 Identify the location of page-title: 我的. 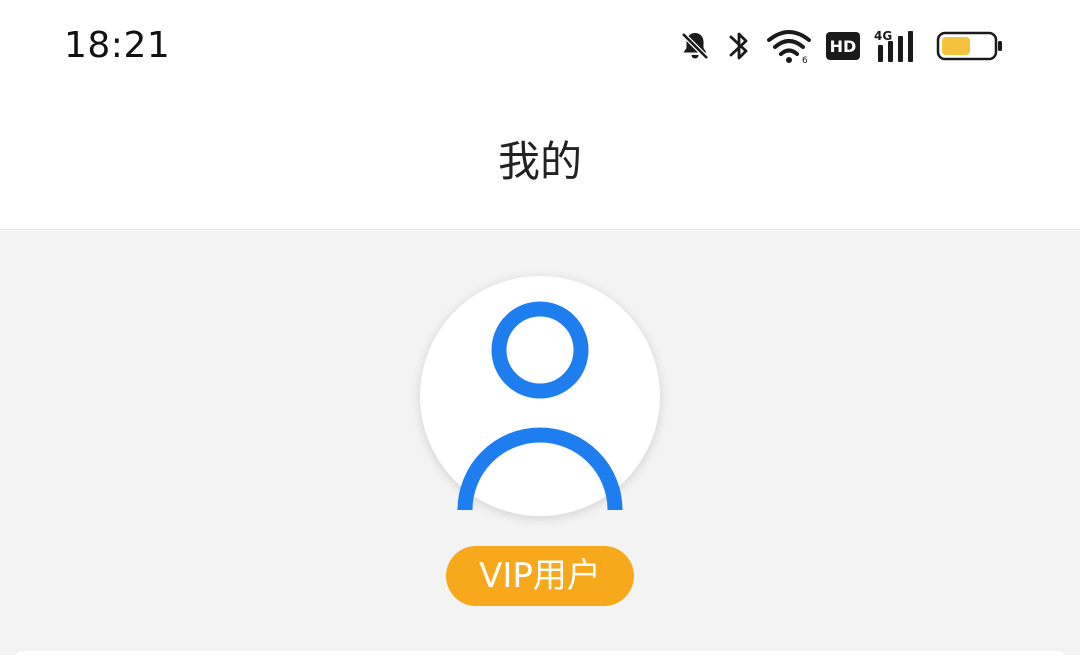
(539, 161).